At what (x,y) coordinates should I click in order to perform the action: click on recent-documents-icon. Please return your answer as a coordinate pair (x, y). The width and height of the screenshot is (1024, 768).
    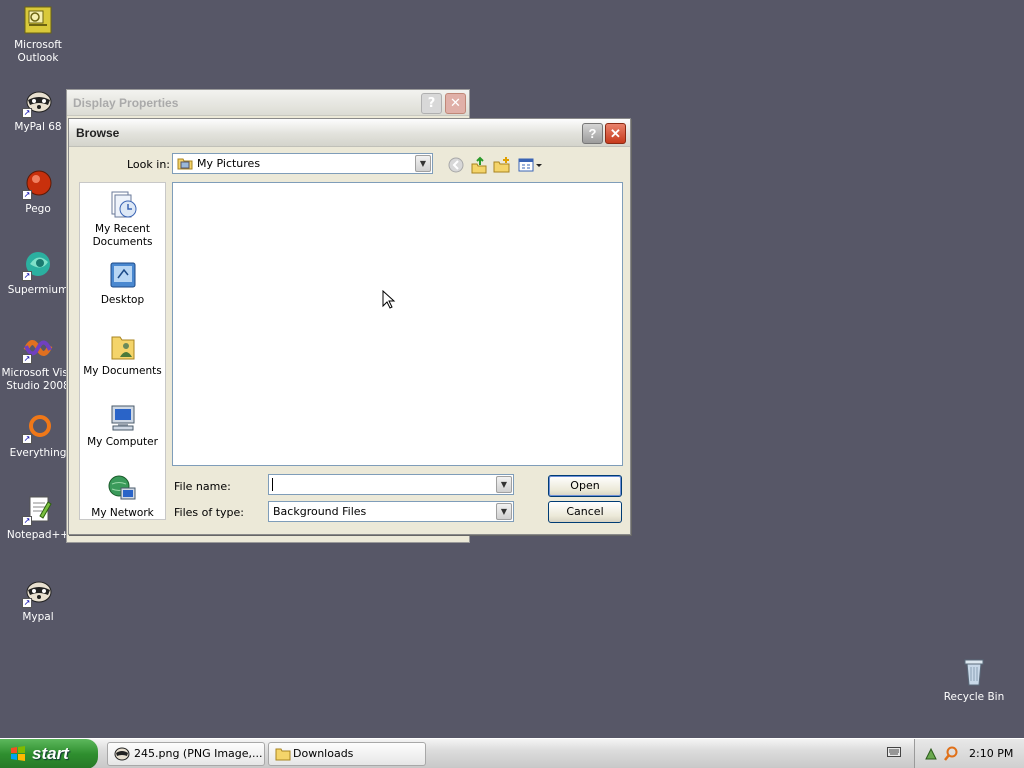
    Looking at the image, I should click on (123, 205).